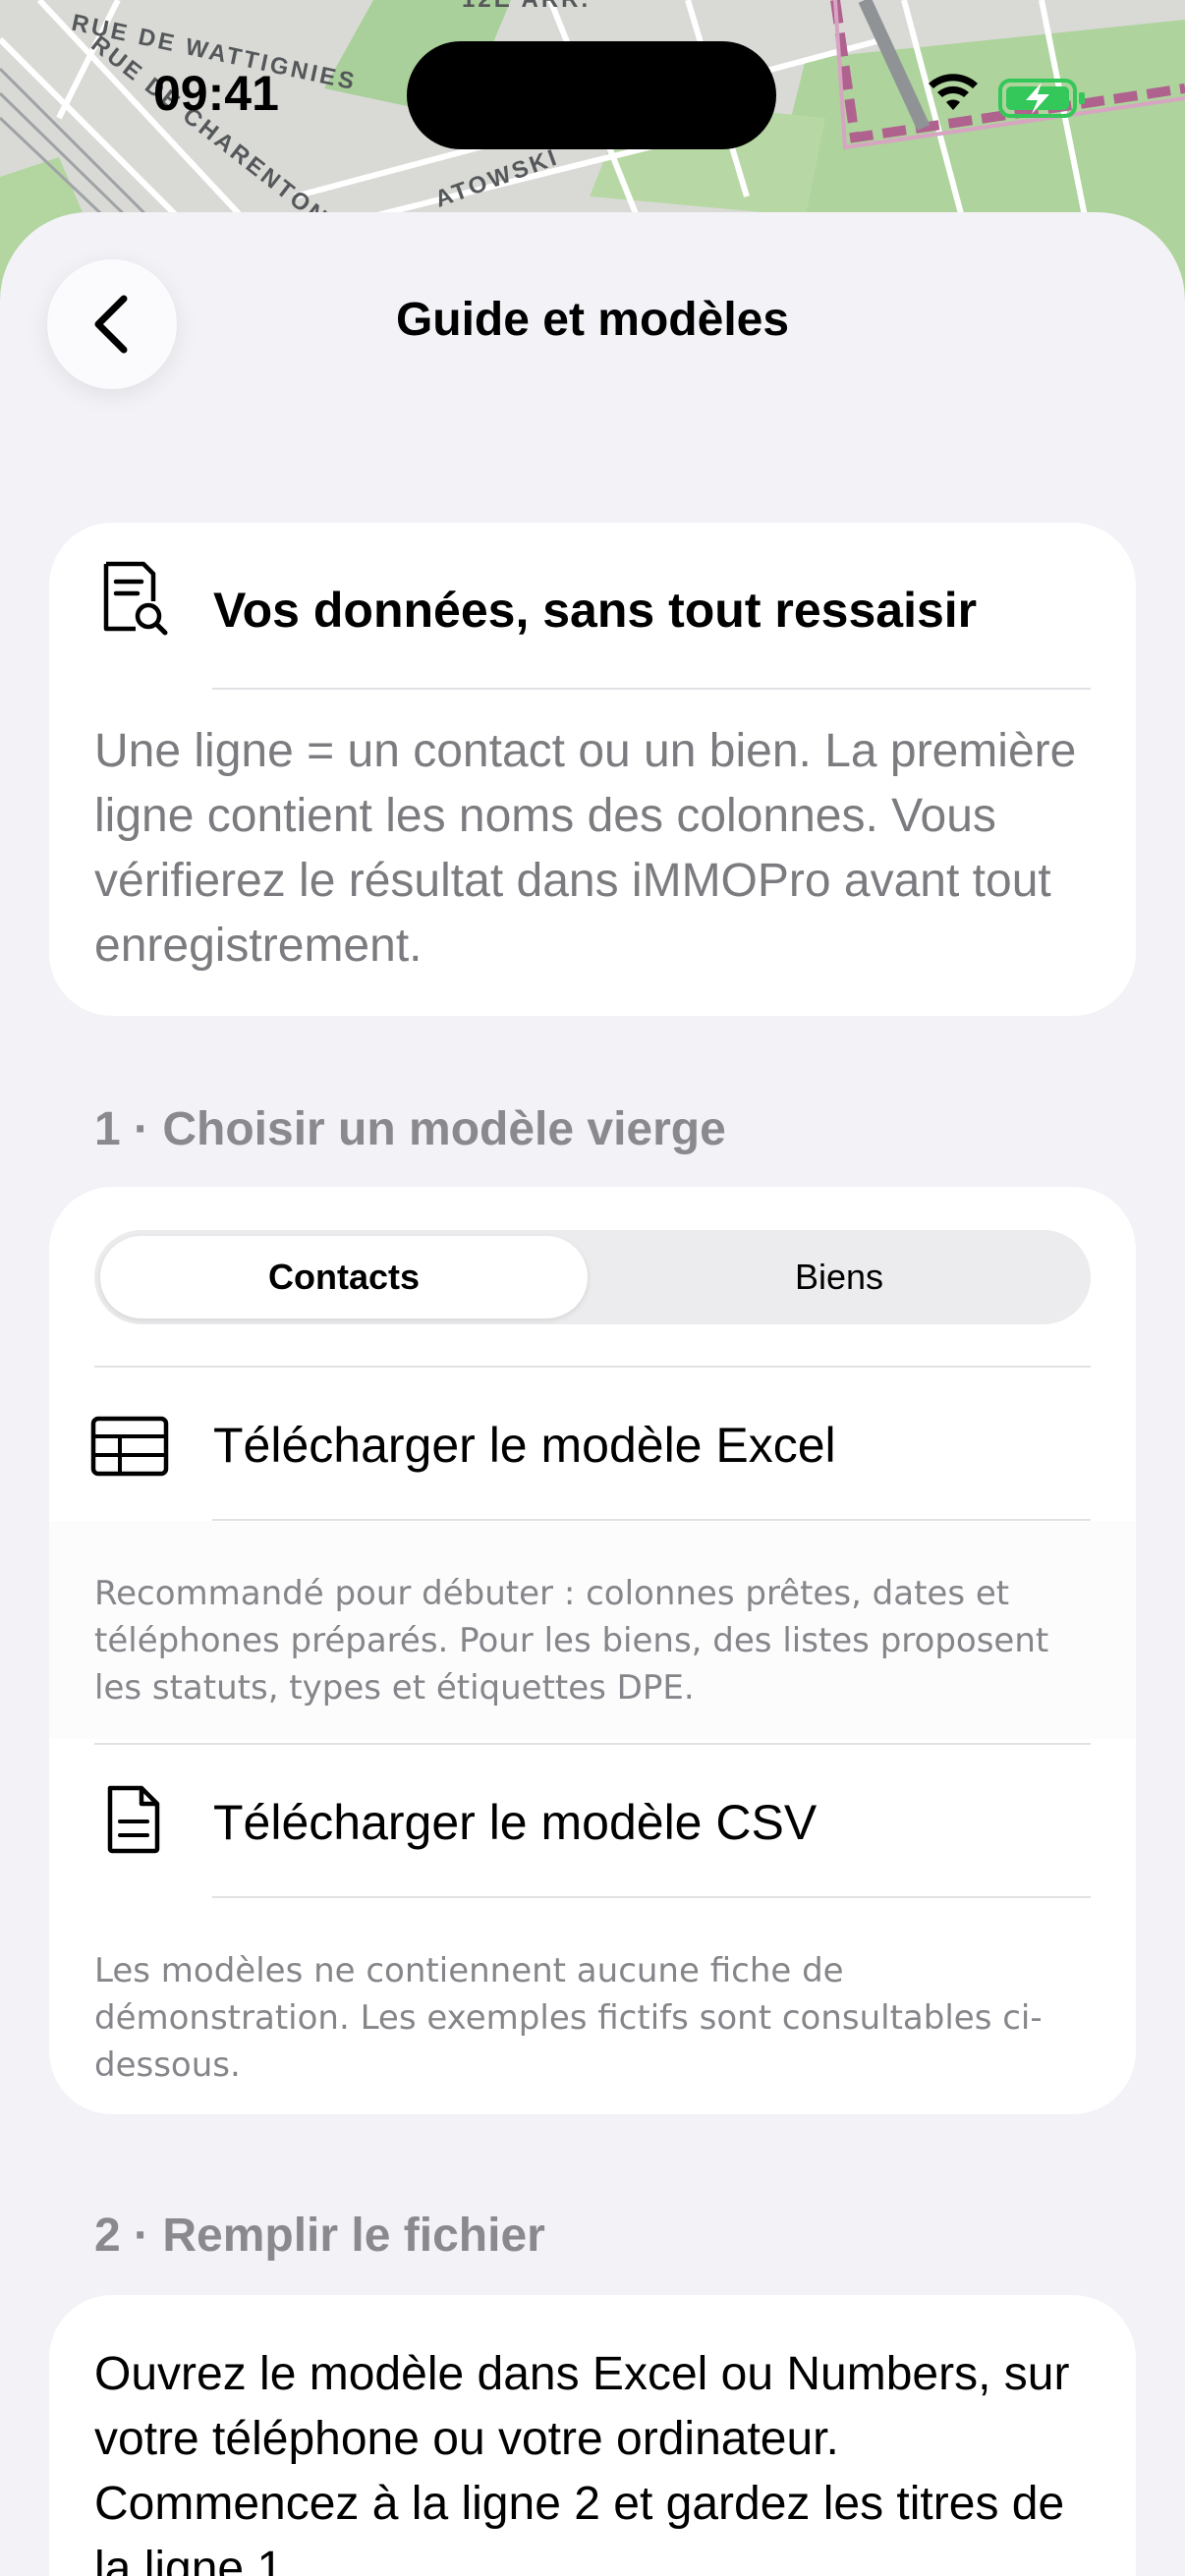  I want to click on status-time: 09:41, so click(216, 93).